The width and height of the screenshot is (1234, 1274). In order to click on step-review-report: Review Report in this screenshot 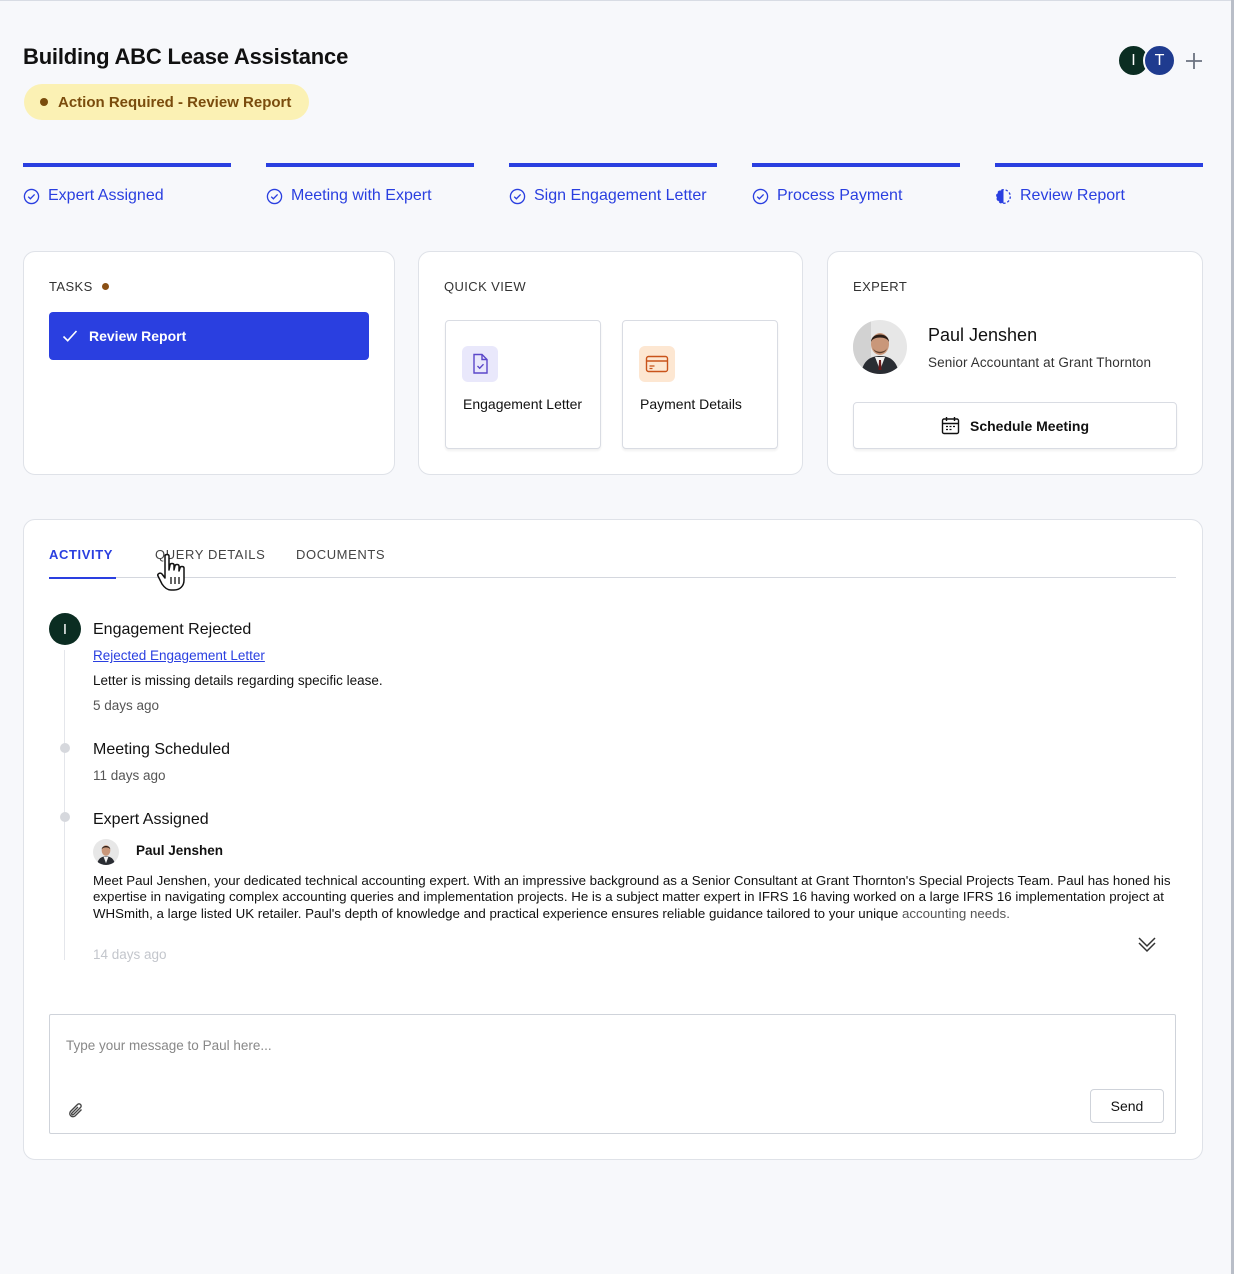, I will do `click(1099, 184)`.